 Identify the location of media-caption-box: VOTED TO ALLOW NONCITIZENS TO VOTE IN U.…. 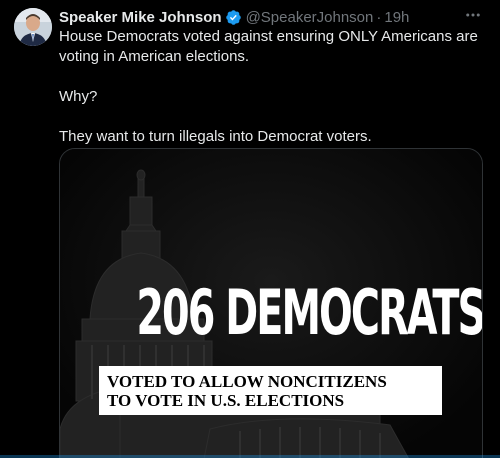
(270, 390).